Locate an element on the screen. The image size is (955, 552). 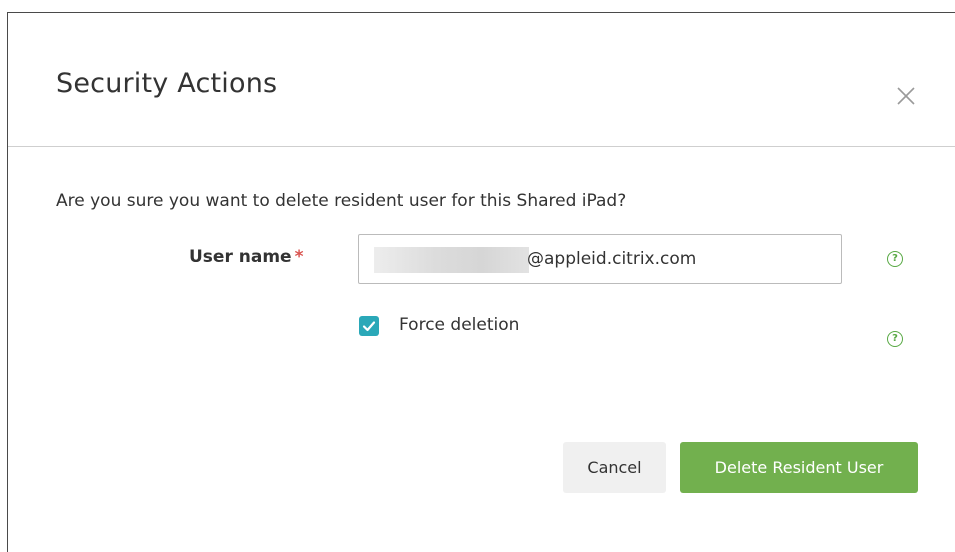
username-label: User name * is located at coordinates (246, 257).